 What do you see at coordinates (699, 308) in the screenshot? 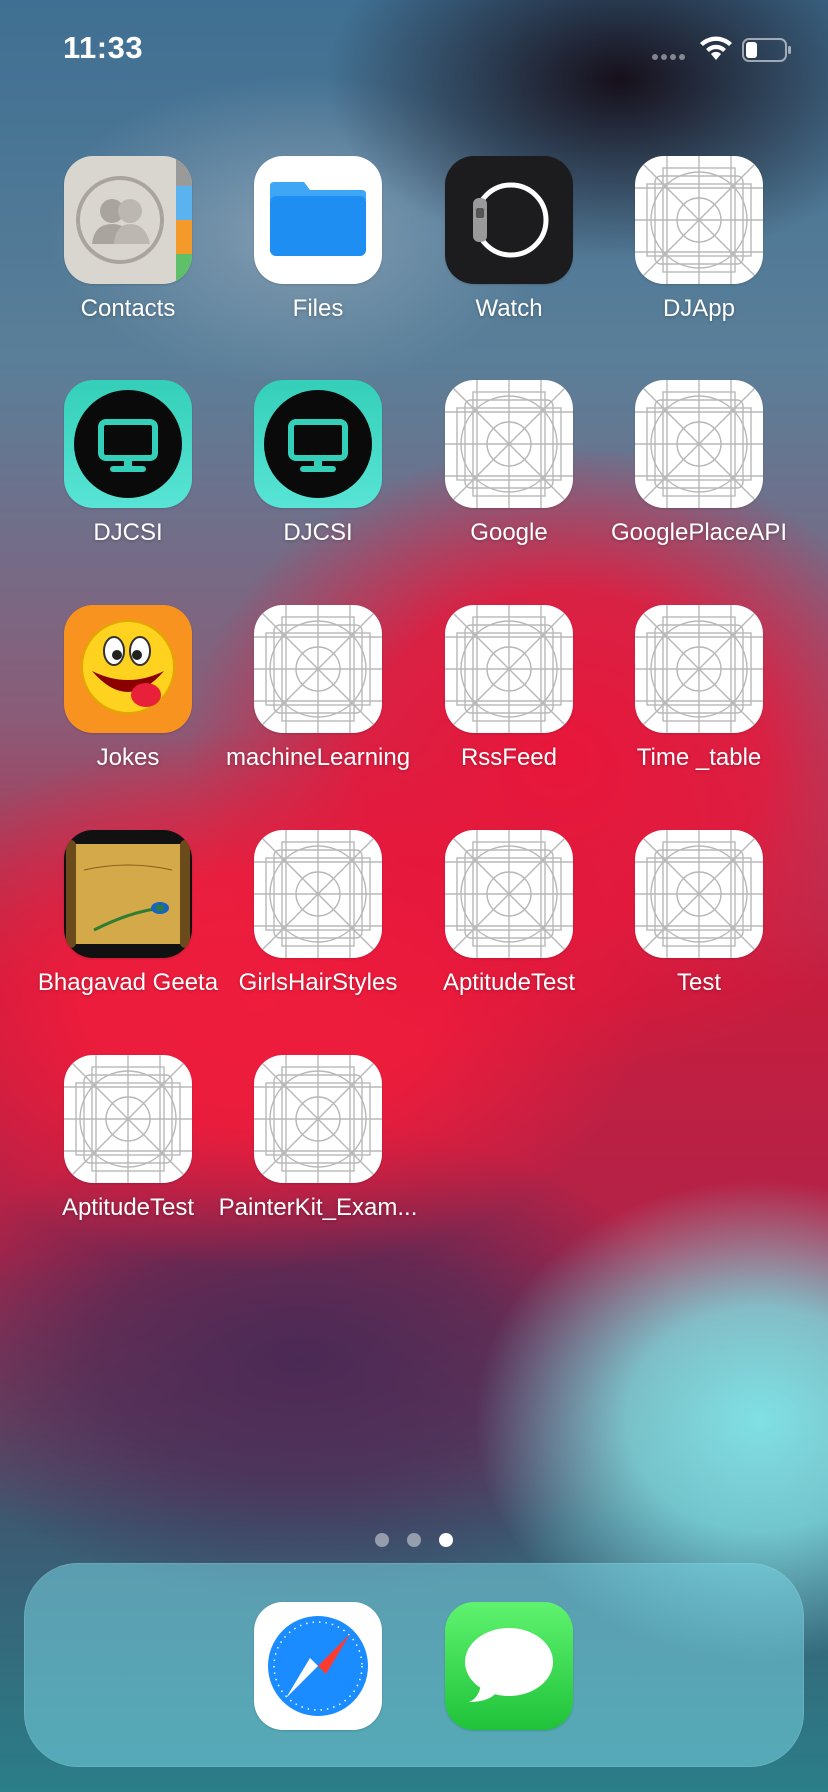
I see `app-label: DJApp` at bounding box center [699, 308].